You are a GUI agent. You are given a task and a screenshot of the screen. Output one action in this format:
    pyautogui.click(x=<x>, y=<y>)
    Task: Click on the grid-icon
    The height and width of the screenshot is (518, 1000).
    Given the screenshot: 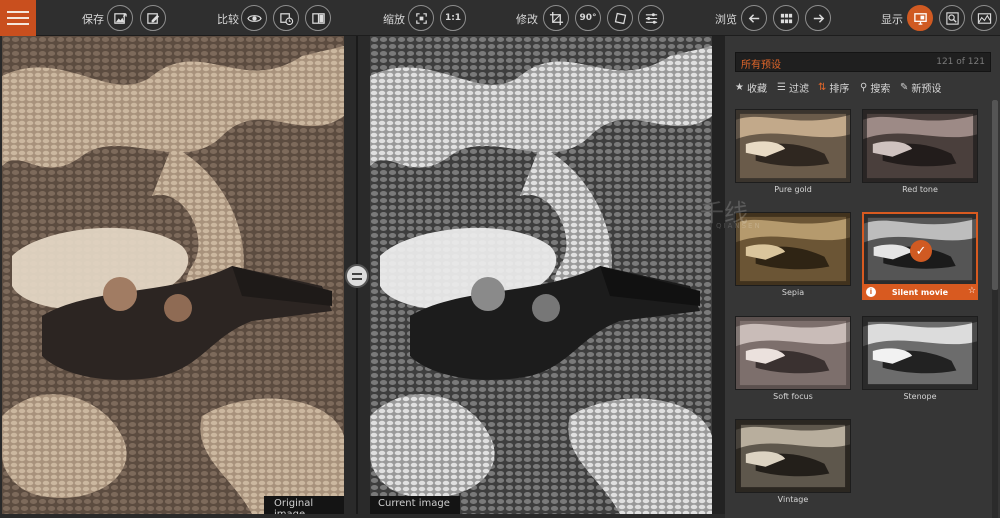 What is the action you would take?
    pyautogui.click(x=786, y=18)
    